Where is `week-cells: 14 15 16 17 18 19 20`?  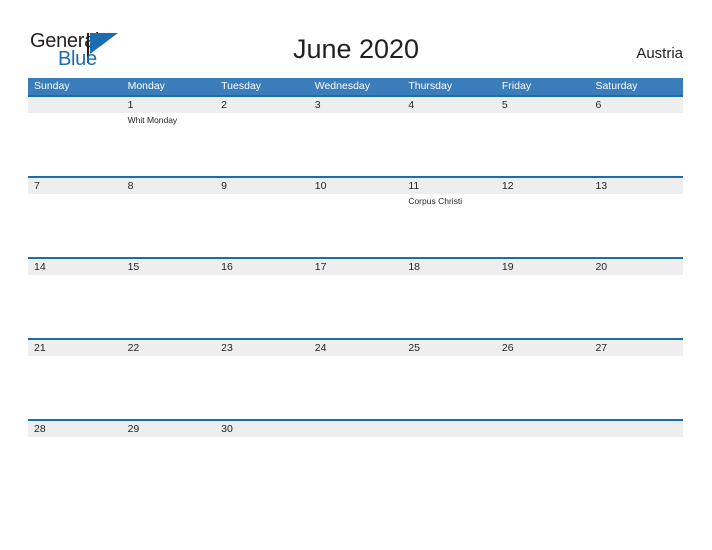
week-cells: 14 15 16 17 18 19 20 is located at coordinates (355, 298).